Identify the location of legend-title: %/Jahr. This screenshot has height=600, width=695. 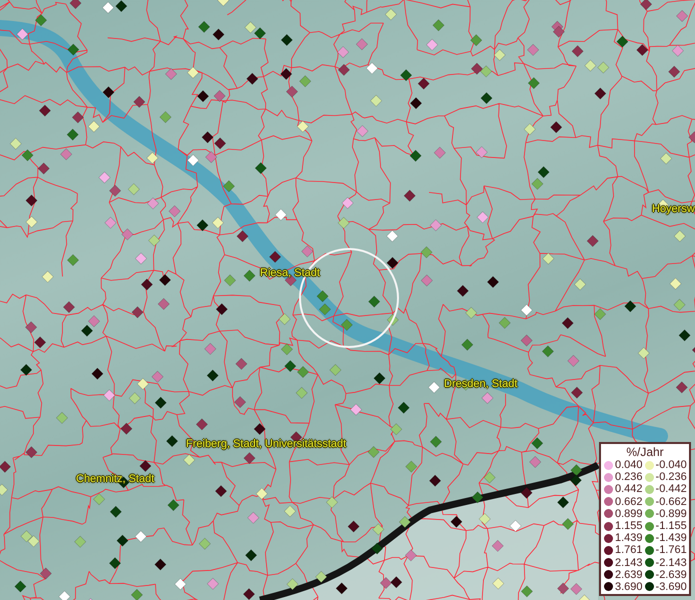
(645, 452).